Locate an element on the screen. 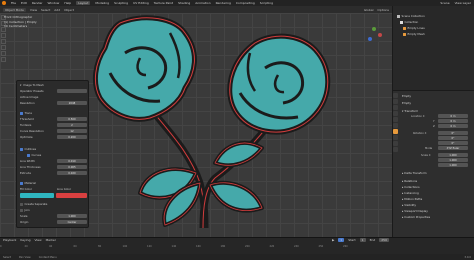 This screenshot has height=260, width=474. section-transform: ▾ Transform is located at coordinates (410, 111).